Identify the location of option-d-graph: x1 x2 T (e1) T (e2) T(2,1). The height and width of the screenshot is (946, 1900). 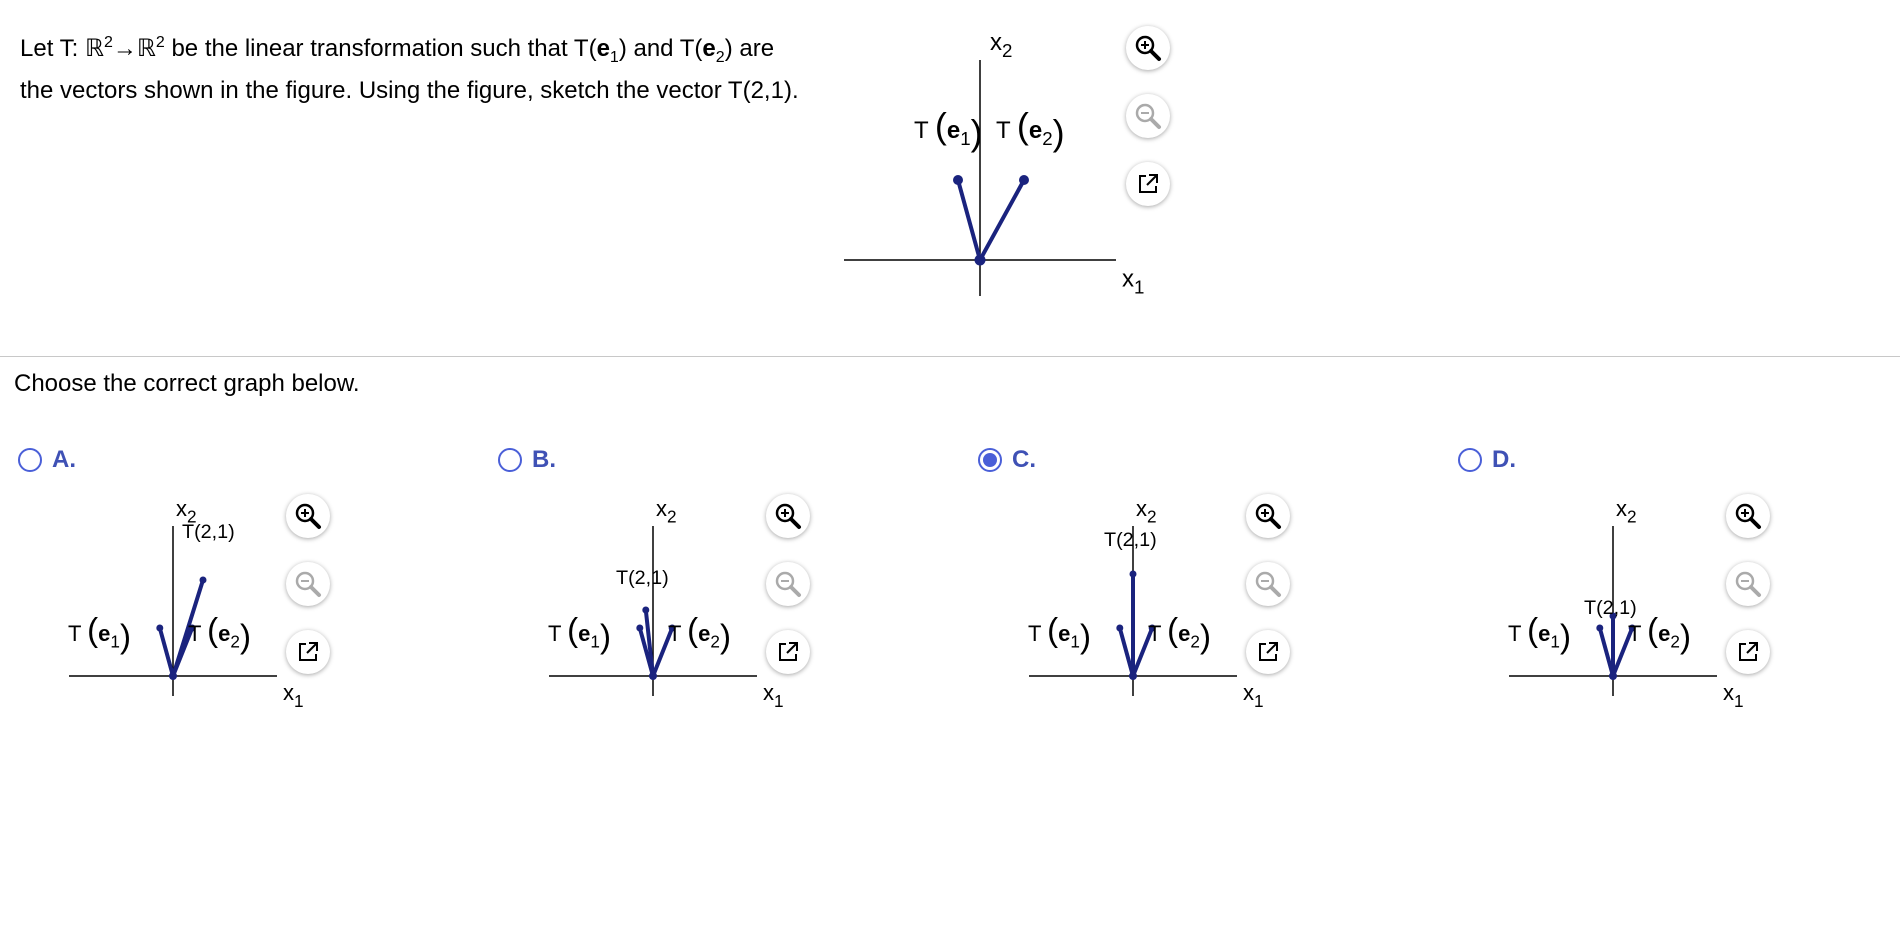
(1622, 601).